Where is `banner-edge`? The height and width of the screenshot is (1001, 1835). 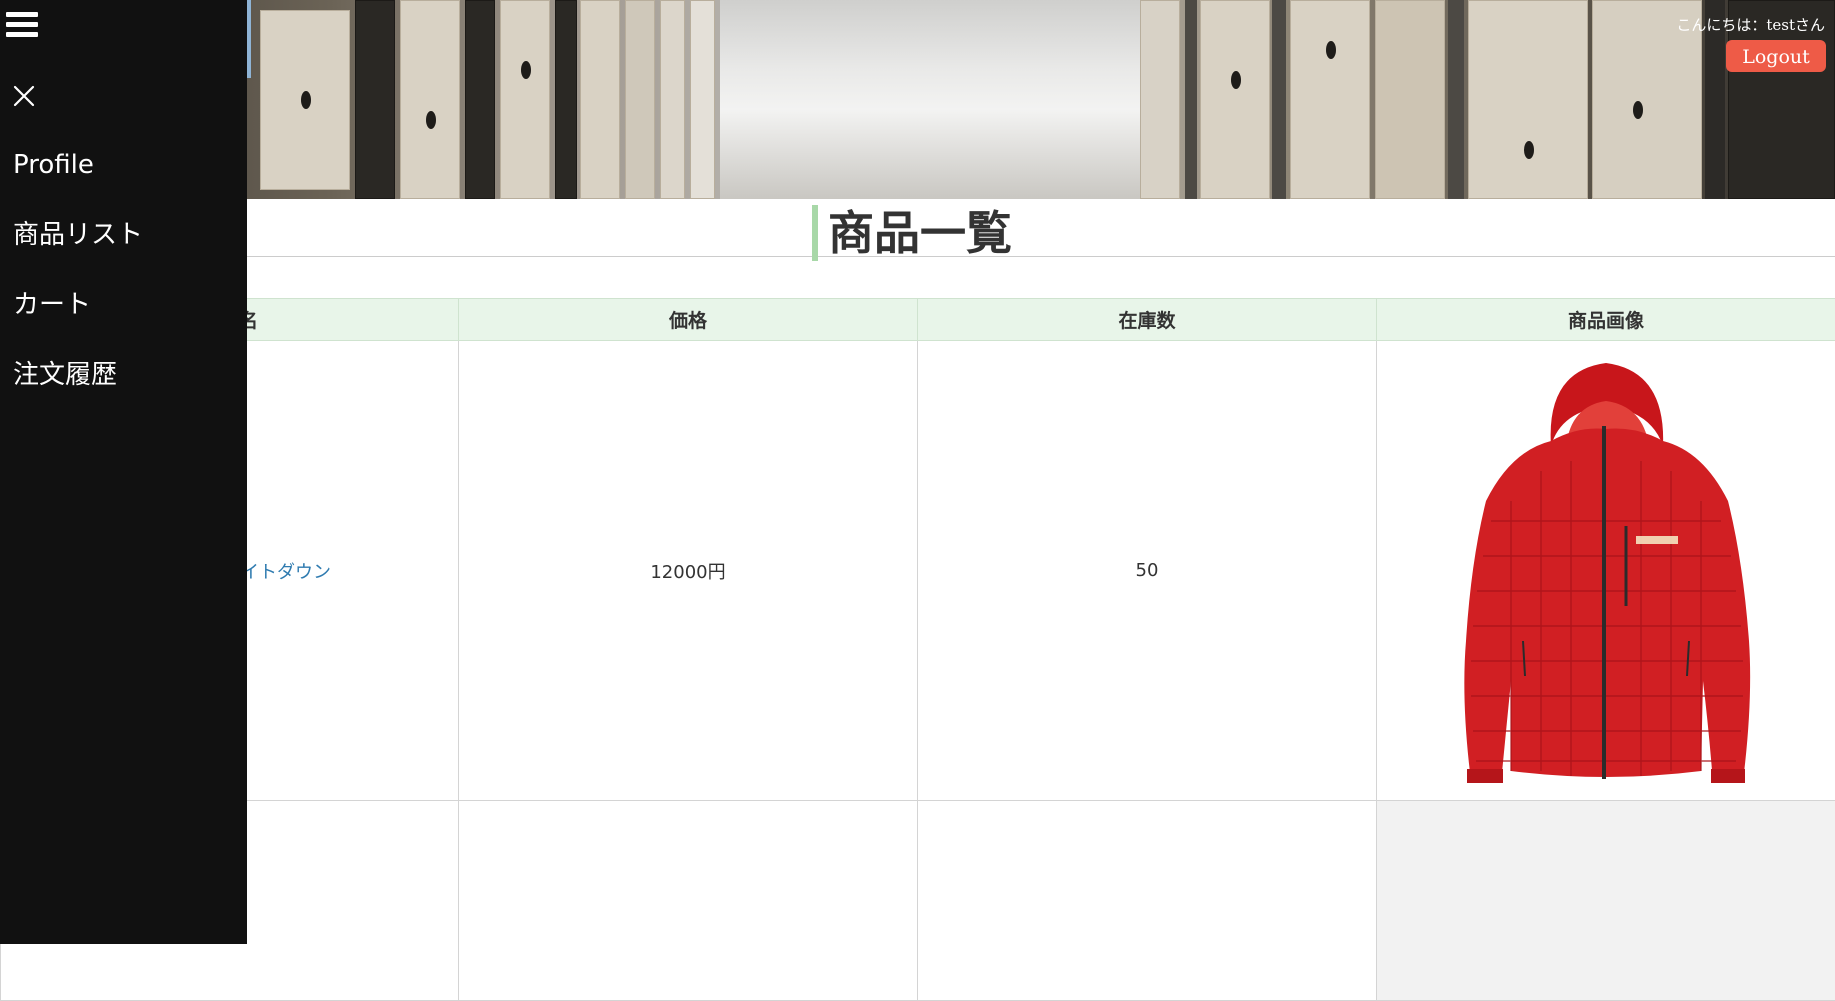 banner-edge is located at coordinates (249, 39).